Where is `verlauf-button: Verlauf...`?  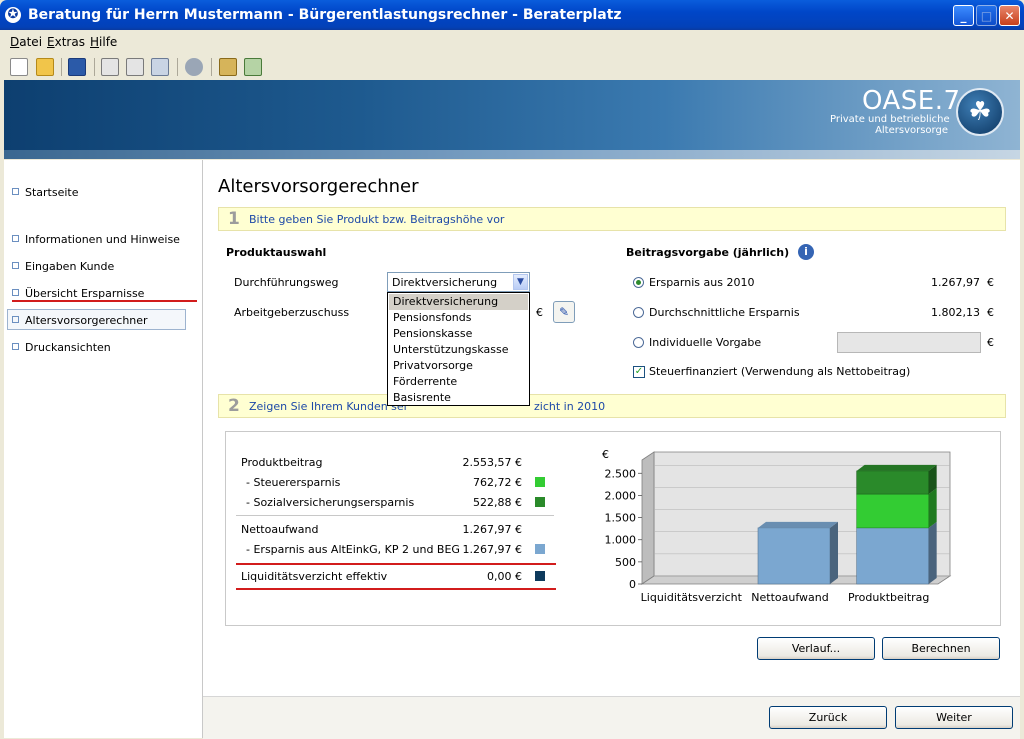 verlauf-button: Verlauf... is located at coordinates (816, 648).